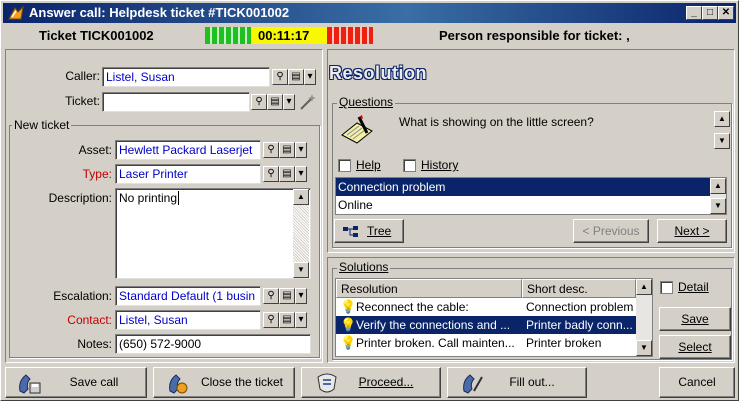 The image size is (739, 401). What do you see at coordinates (284, 35) in the screenshot?
I see `timer-value: 00:11:17` at bounding box center [284, 35].